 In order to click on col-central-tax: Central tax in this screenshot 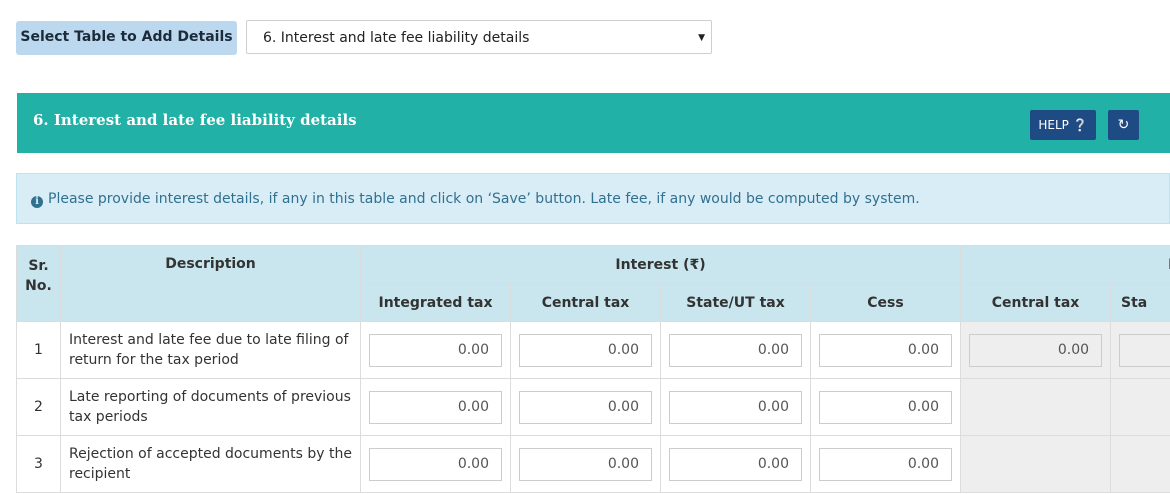, I will do `click(585, 302)`.